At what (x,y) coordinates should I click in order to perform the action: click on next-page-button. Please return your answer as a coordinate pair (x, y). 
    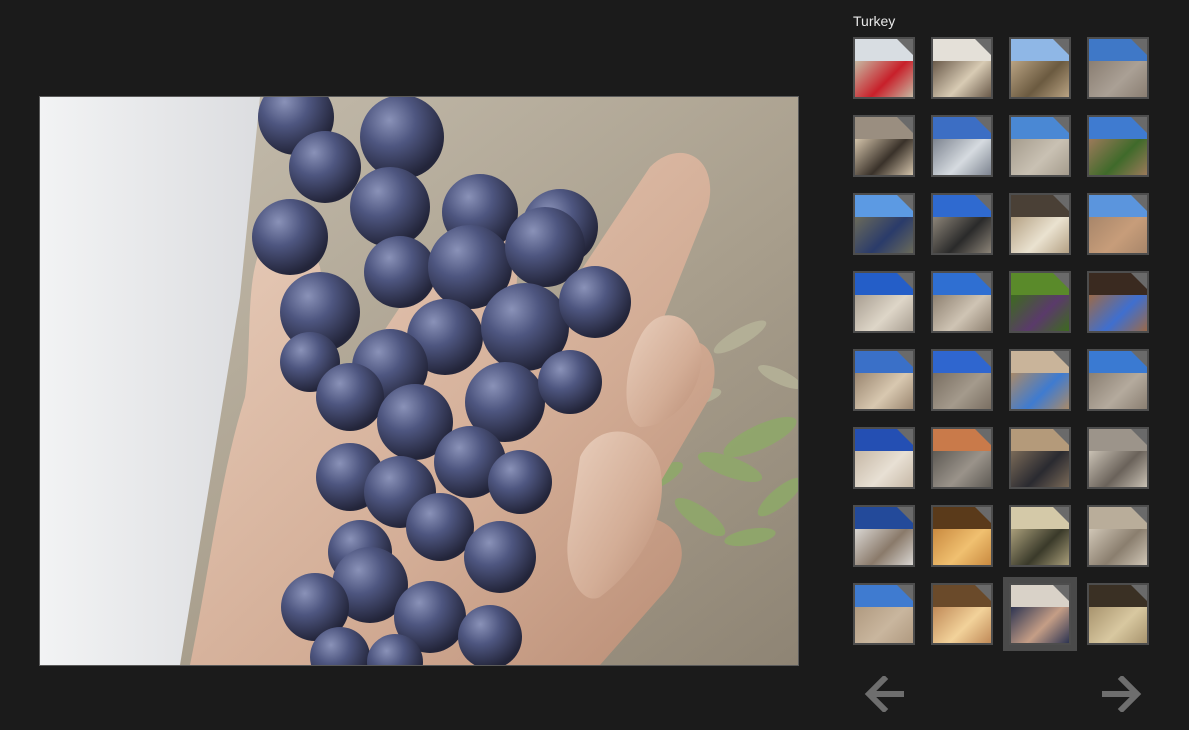
    Looking at the image, I should click on (1120, 694).